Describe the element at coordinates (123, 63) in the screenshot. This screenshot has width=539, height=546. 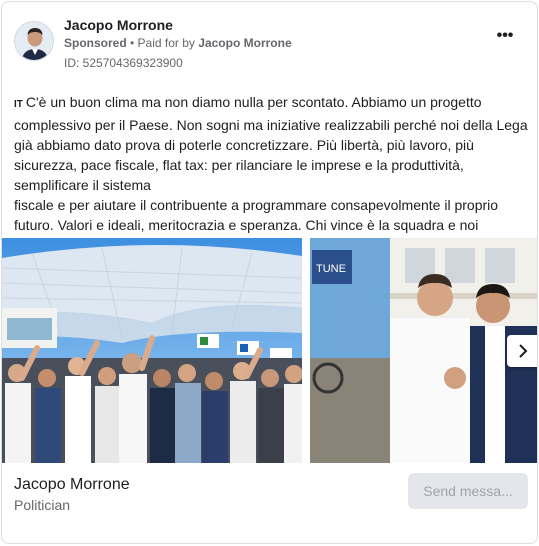
I see `ad-id: ID: 525704369323900` at that location.